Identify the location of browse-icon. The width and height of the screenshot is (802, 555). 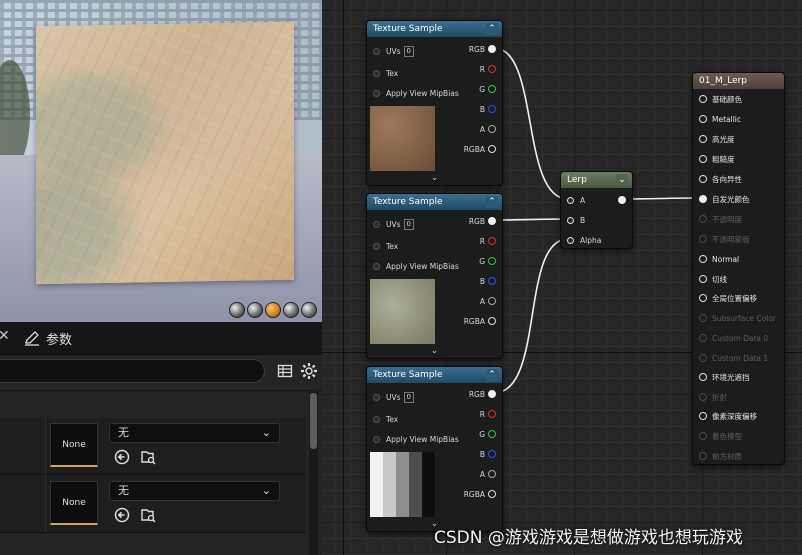
(148, 515).